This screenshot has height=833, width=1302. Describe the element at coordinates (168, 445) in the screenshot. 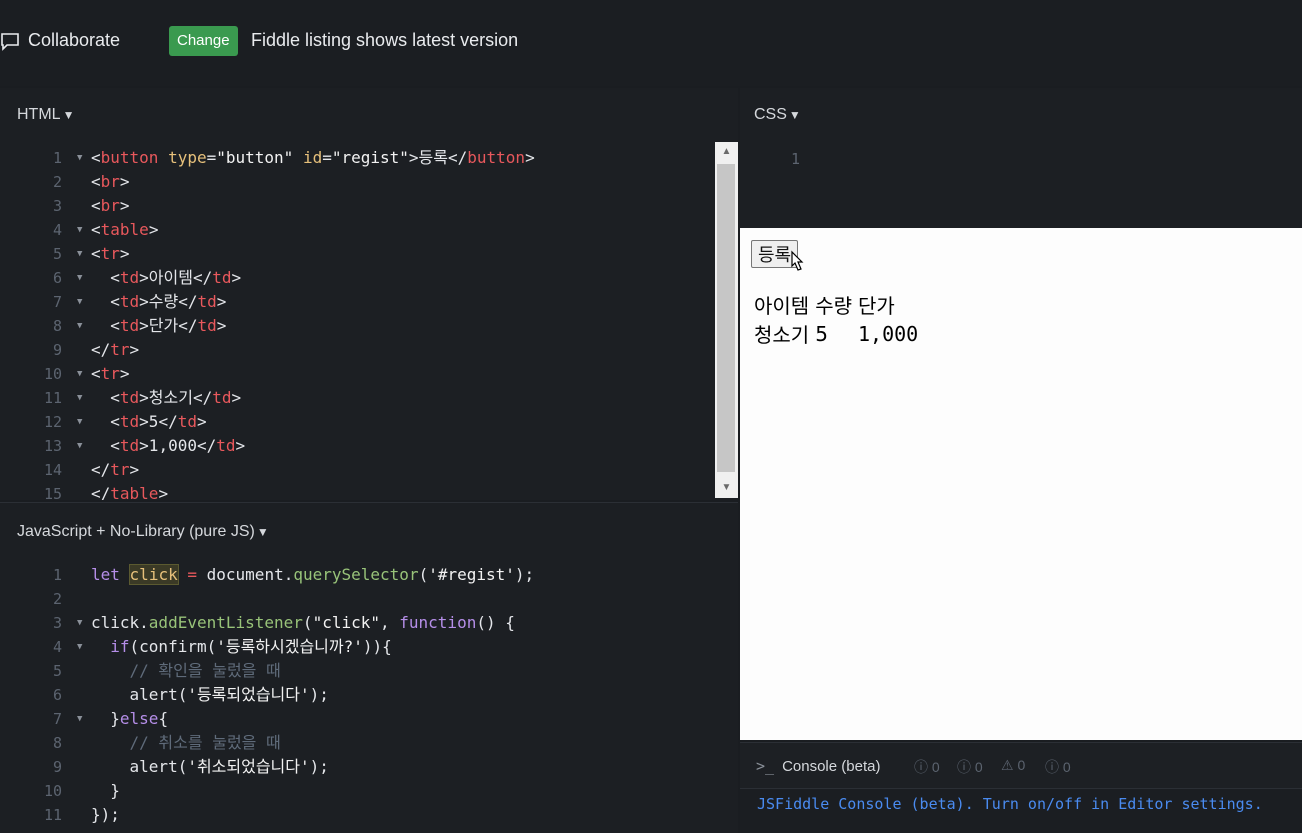

I see `code-line: <td>1,000</td>` at that location.